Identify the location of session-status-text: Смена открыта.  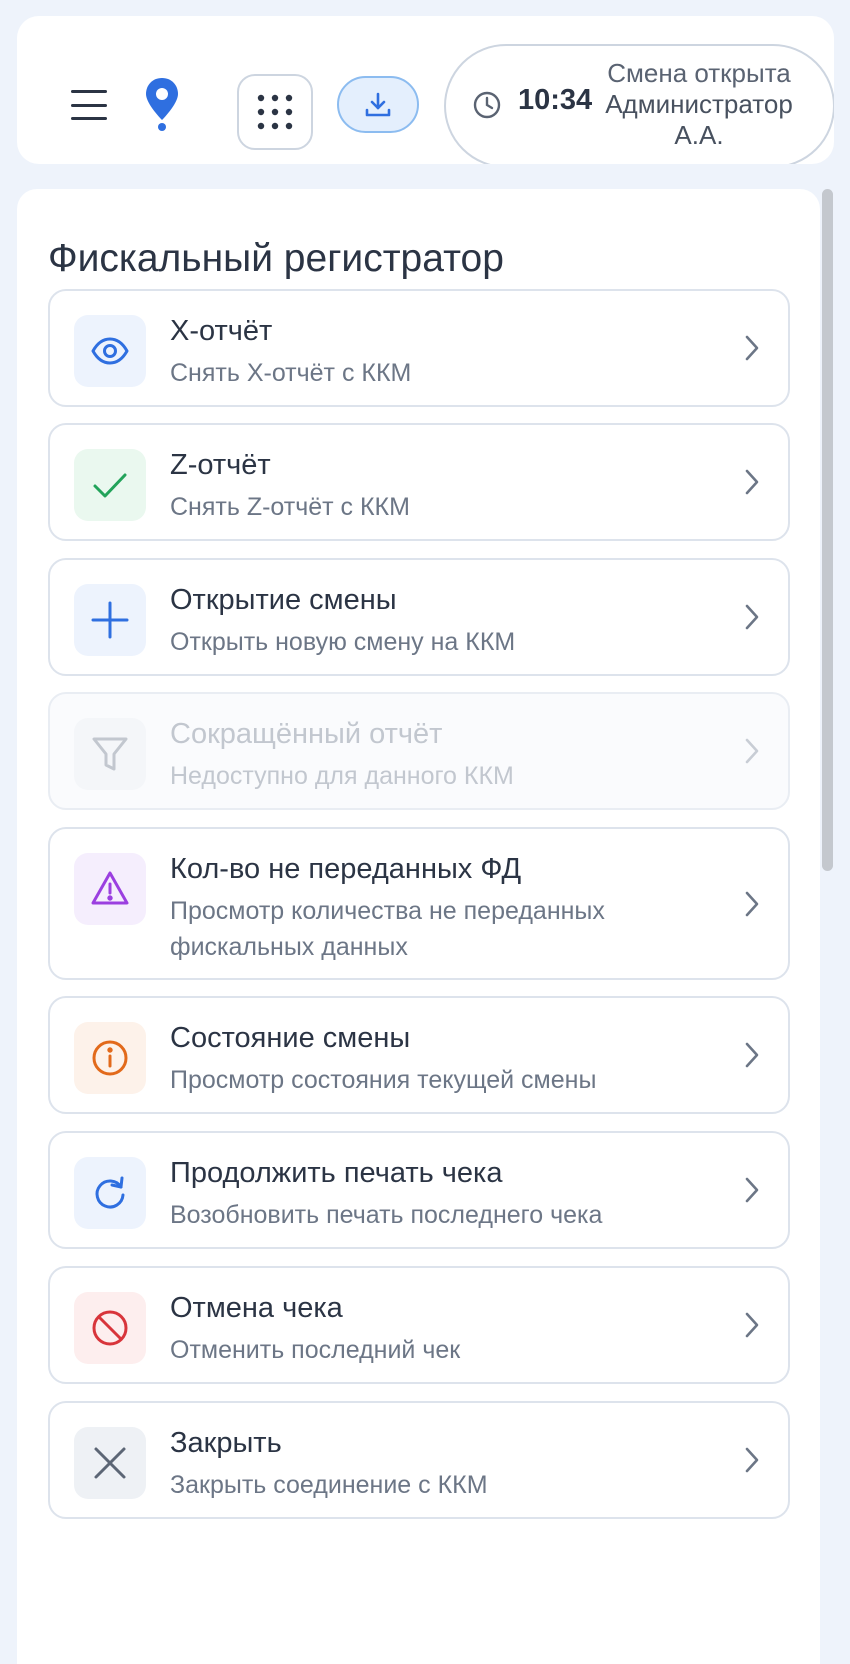
(699, 73).